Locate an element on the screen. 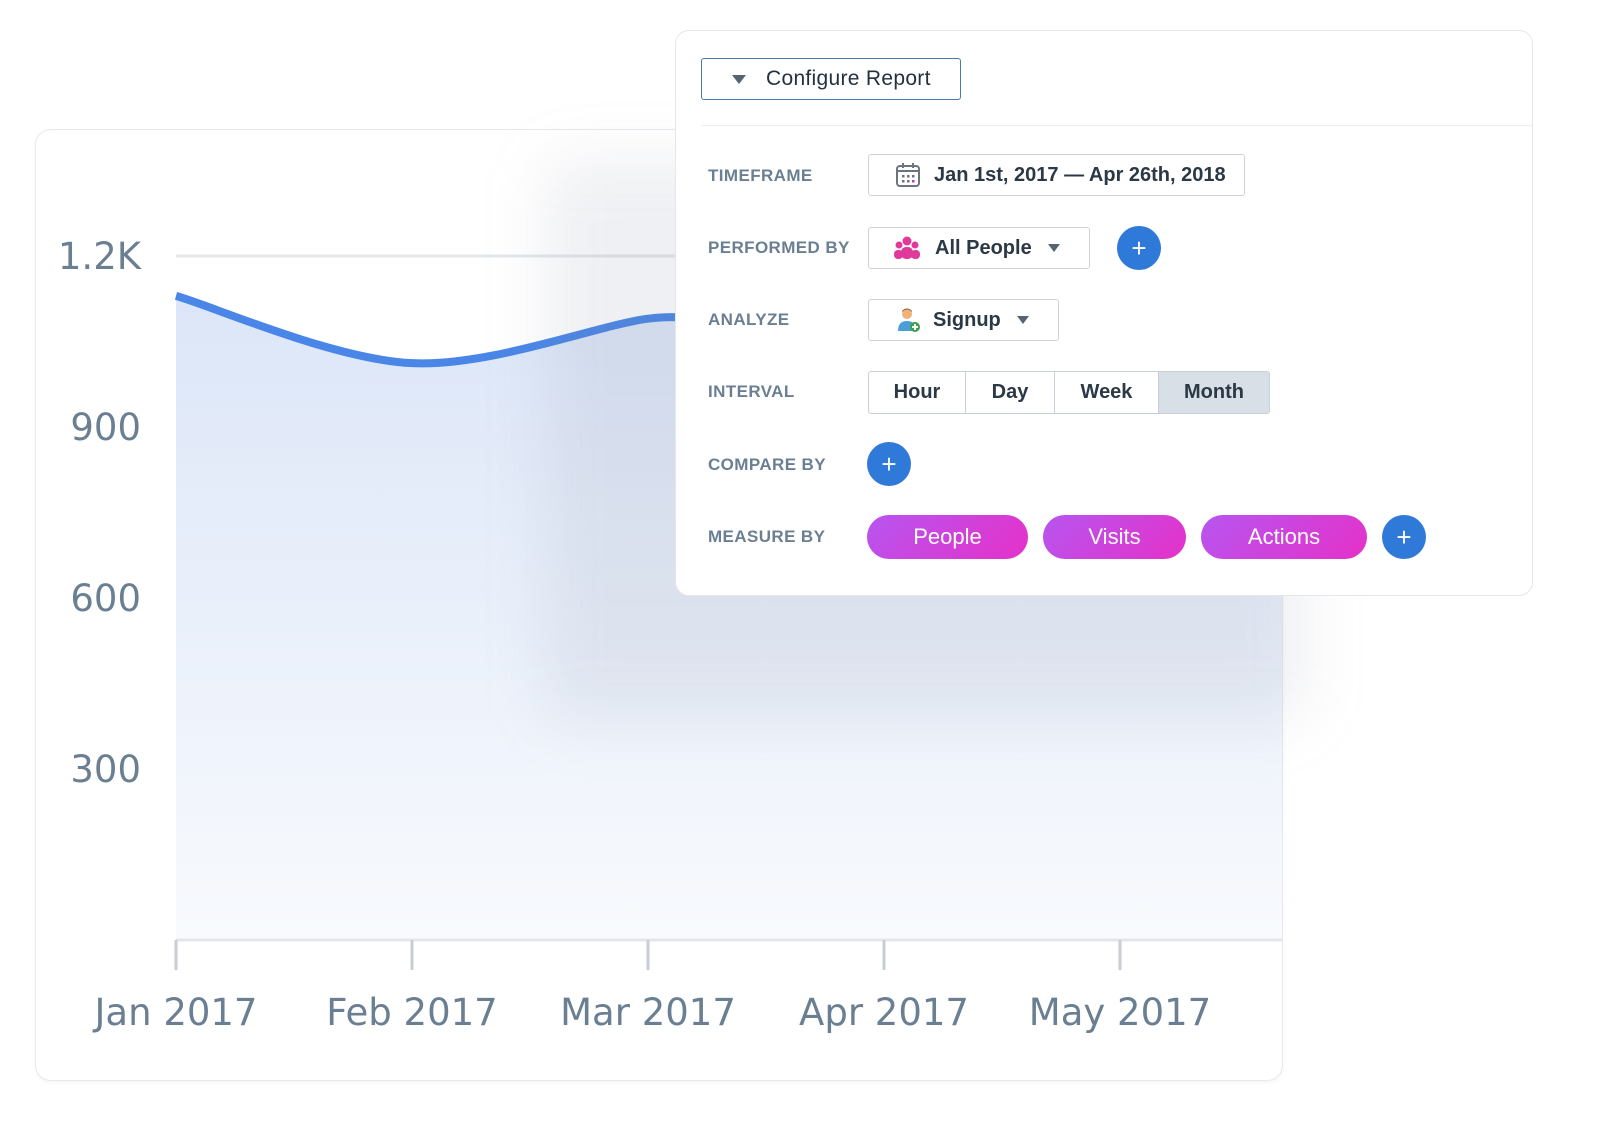  measure-pill-visits: Visits is located at coordinates (1114, 537).